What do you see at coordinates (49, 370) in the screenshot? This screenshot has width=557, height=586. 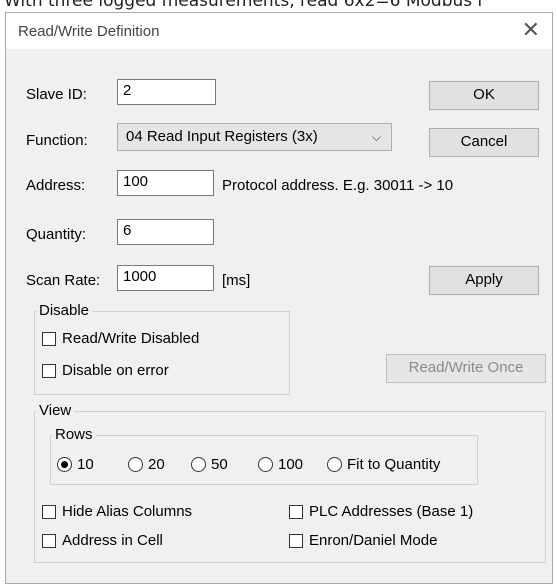 I see `disable-on-error-box` at bounding box center [49, 370].